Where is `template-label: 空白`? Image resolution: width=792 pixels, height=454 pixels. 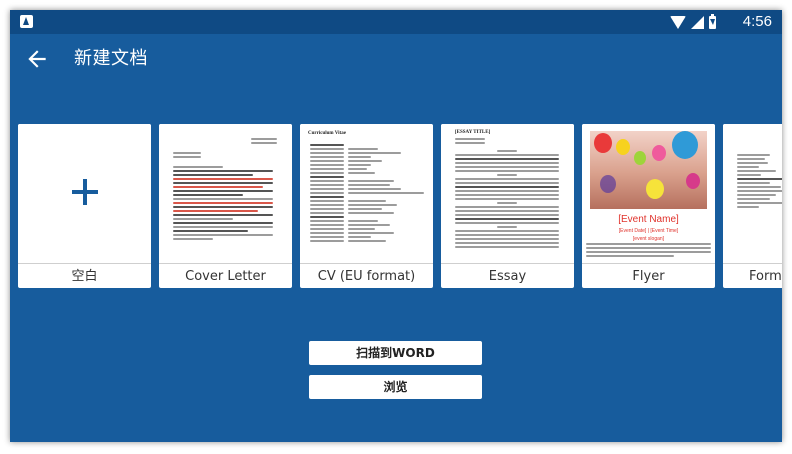 template-label: 空白 is located at coordinates (84, 275).